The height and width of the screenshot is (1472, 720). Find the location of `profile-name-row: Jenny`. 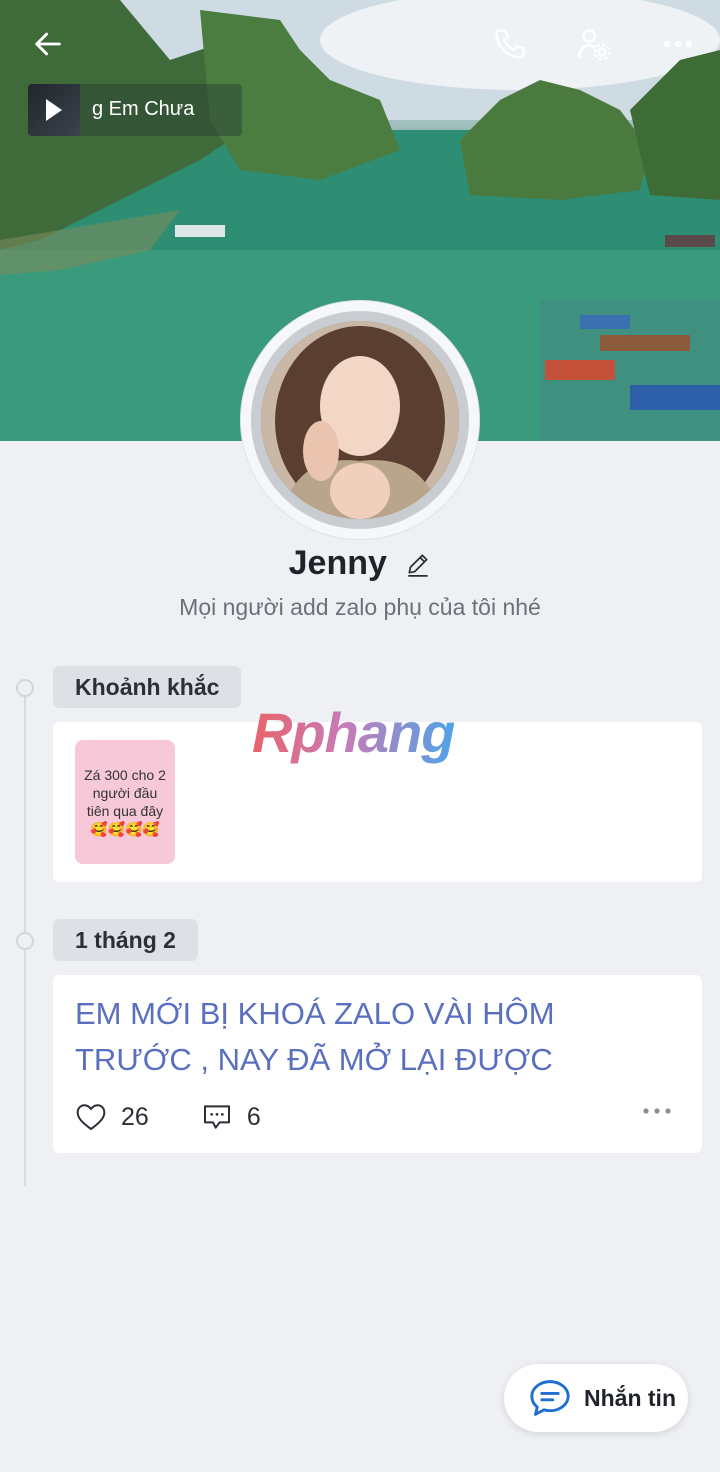

profile-name-row: Jenny is located at coordinates (360, 563).